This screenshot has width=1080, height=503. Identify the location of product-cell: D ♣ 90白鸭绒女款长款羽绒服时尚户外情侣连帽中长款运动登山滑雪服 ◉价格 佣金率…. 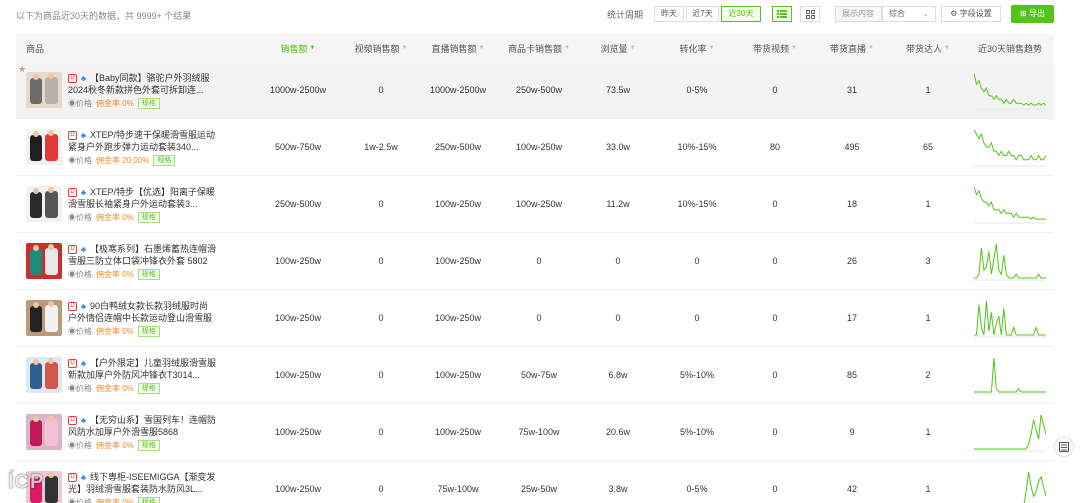
(133, 318).